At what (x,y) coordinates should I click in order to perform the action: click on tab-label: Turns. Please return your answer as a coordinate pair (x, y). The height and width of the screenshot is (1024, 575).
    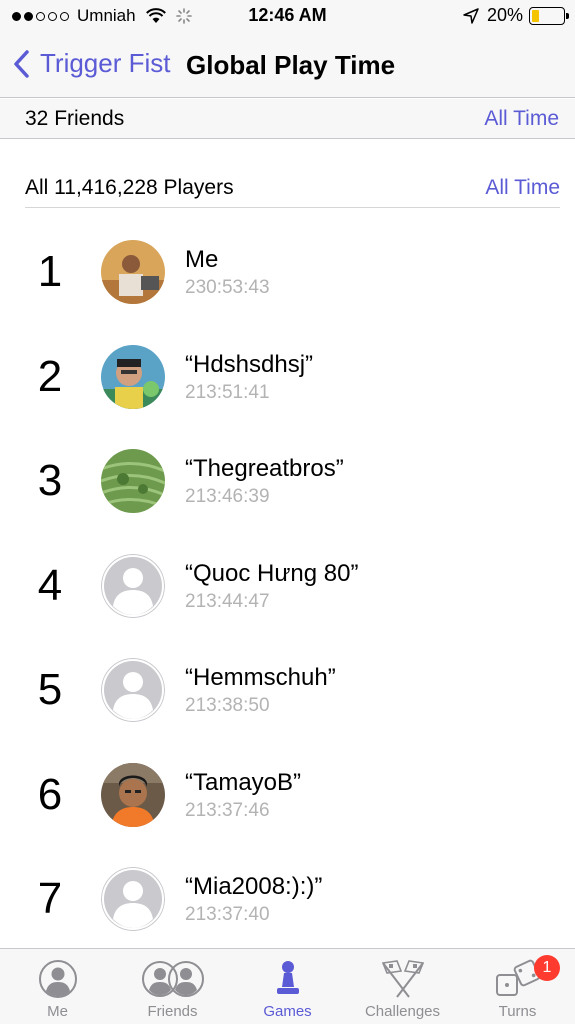
    Looking at the image, I should click on (517, 1011).